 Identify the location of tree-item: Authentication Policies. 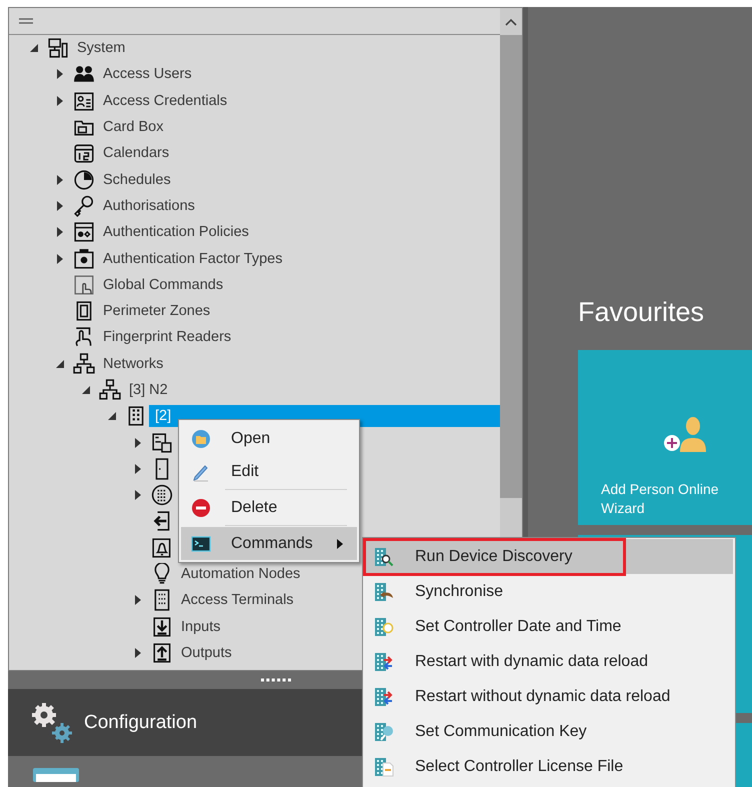
(176, 232).